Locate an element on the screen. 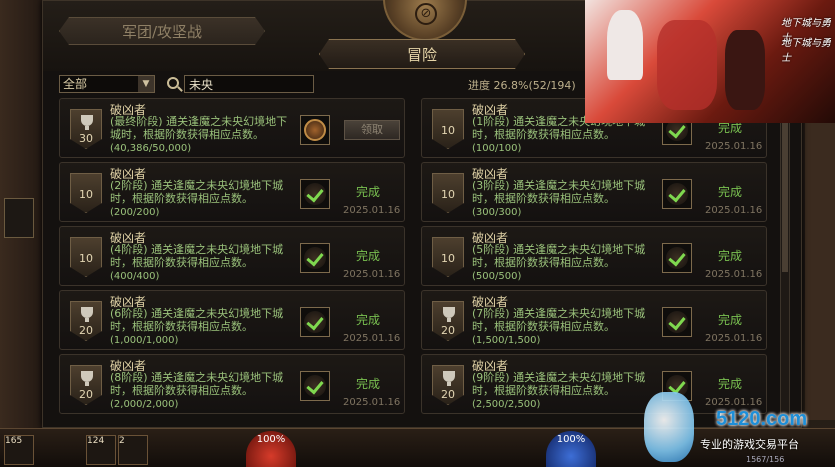 This screenshot has width=835, height=467. game-scene-right is located at coordinates (820, 270).